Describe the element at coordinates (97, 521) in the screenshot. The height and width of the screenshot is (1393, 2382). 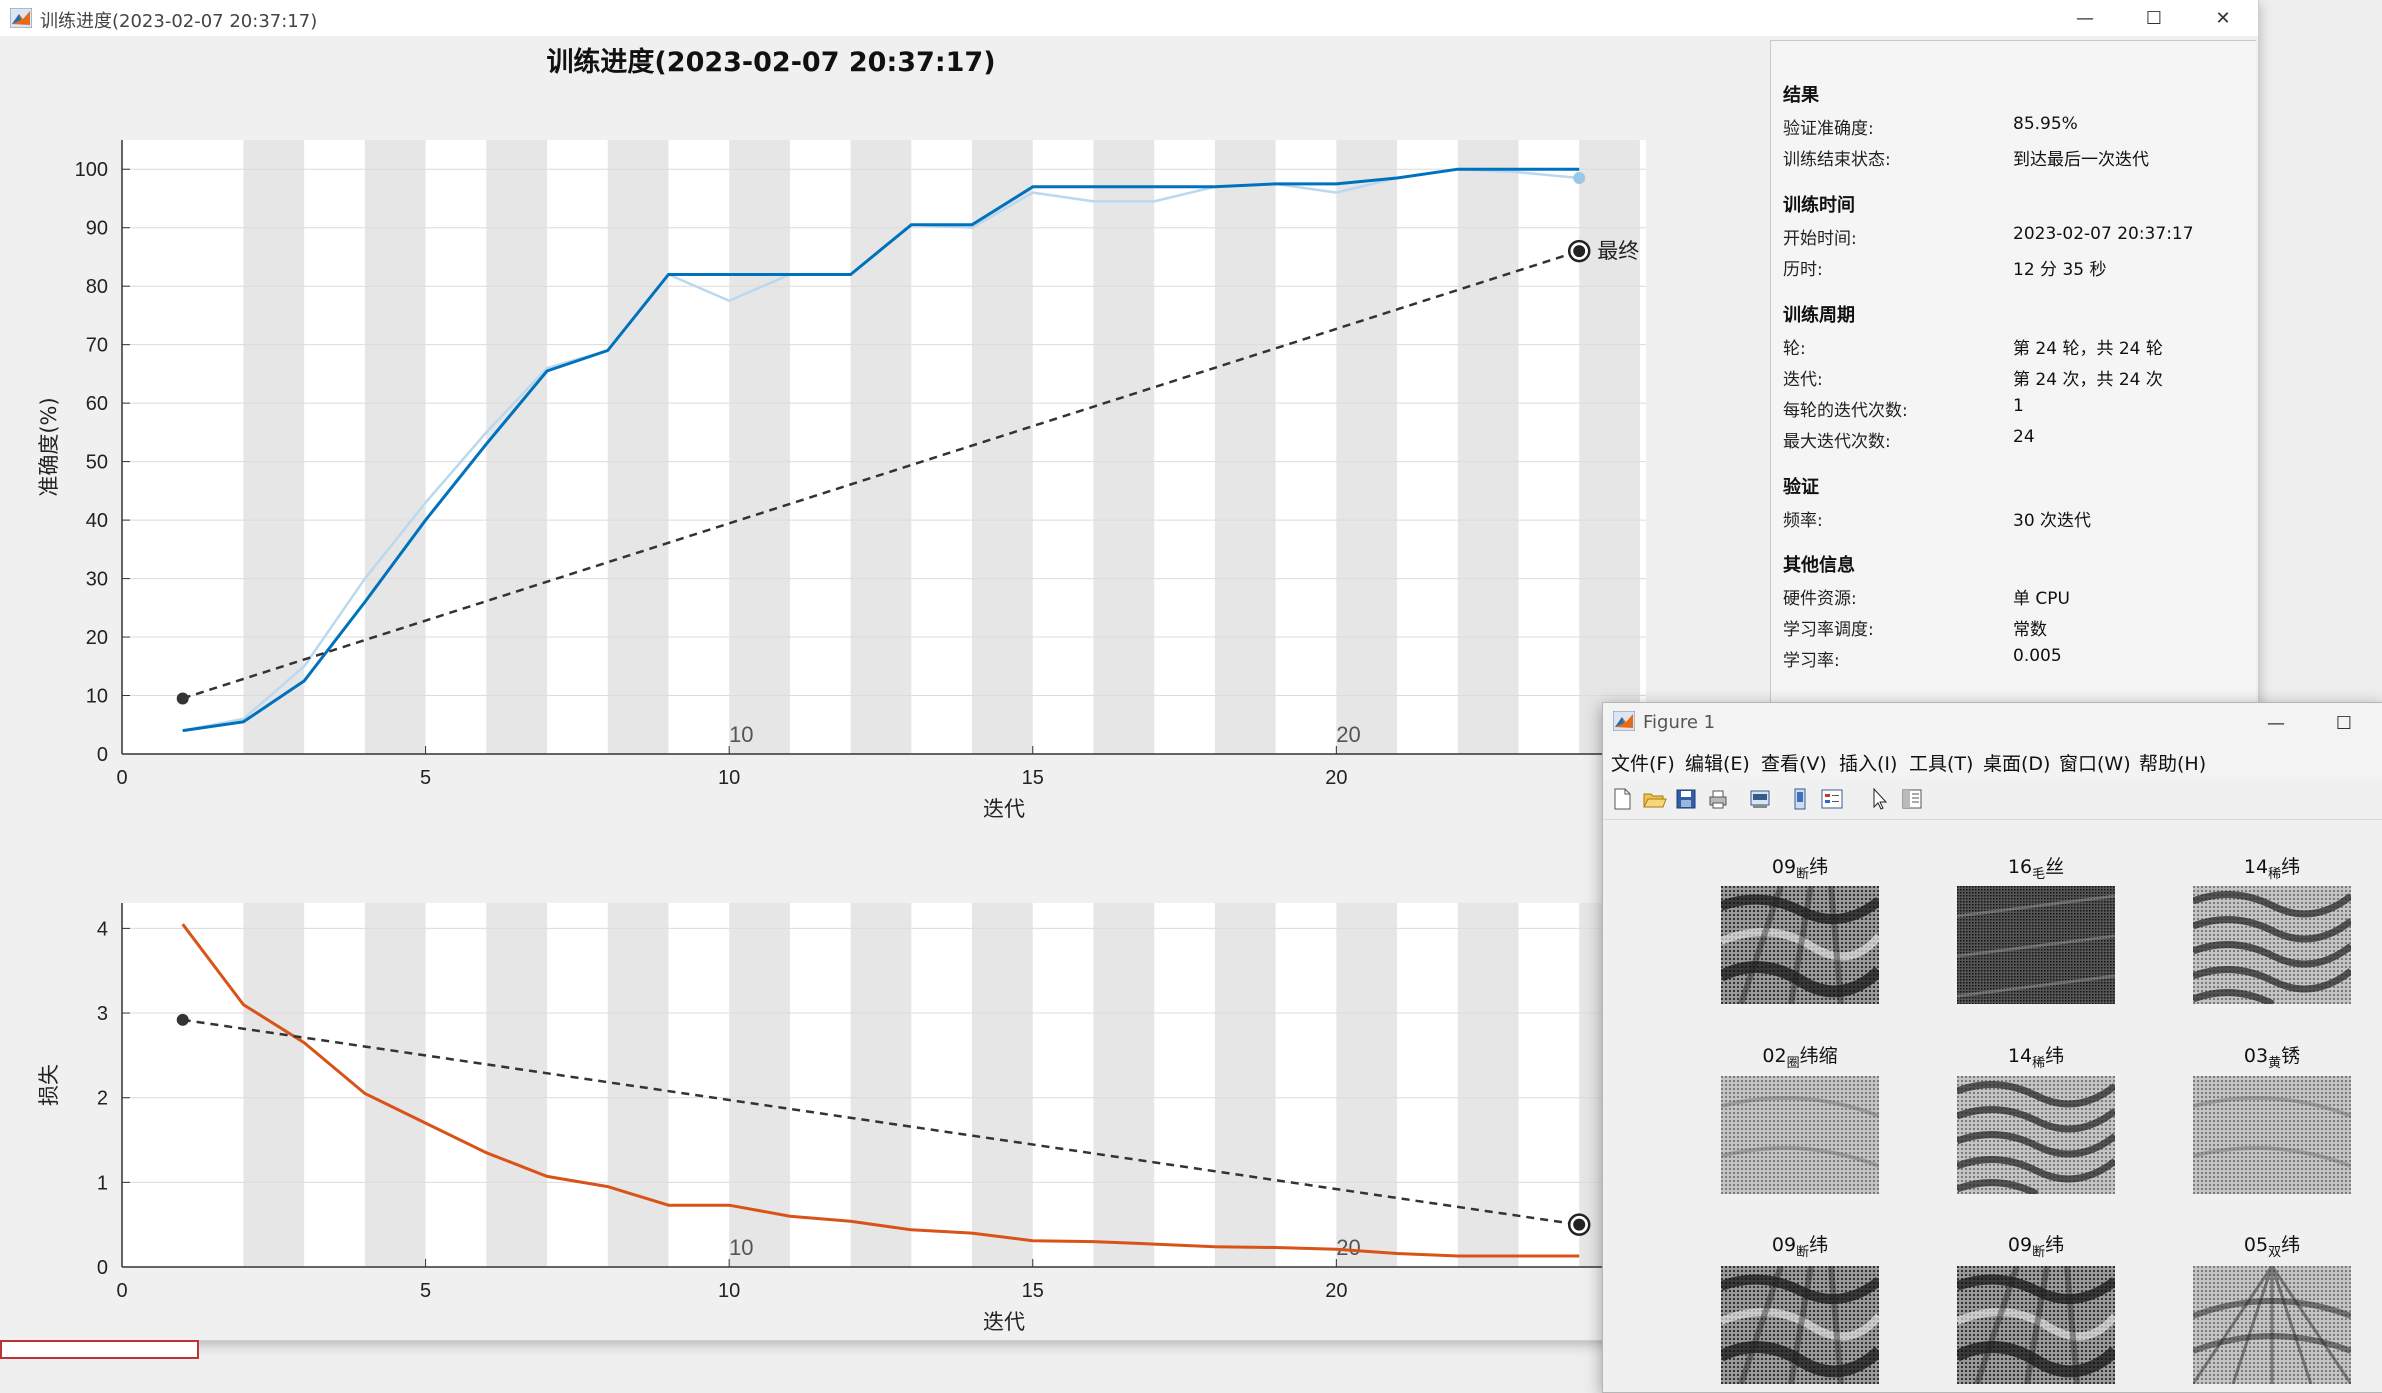
I see `y-tick-label: 40` at that location.